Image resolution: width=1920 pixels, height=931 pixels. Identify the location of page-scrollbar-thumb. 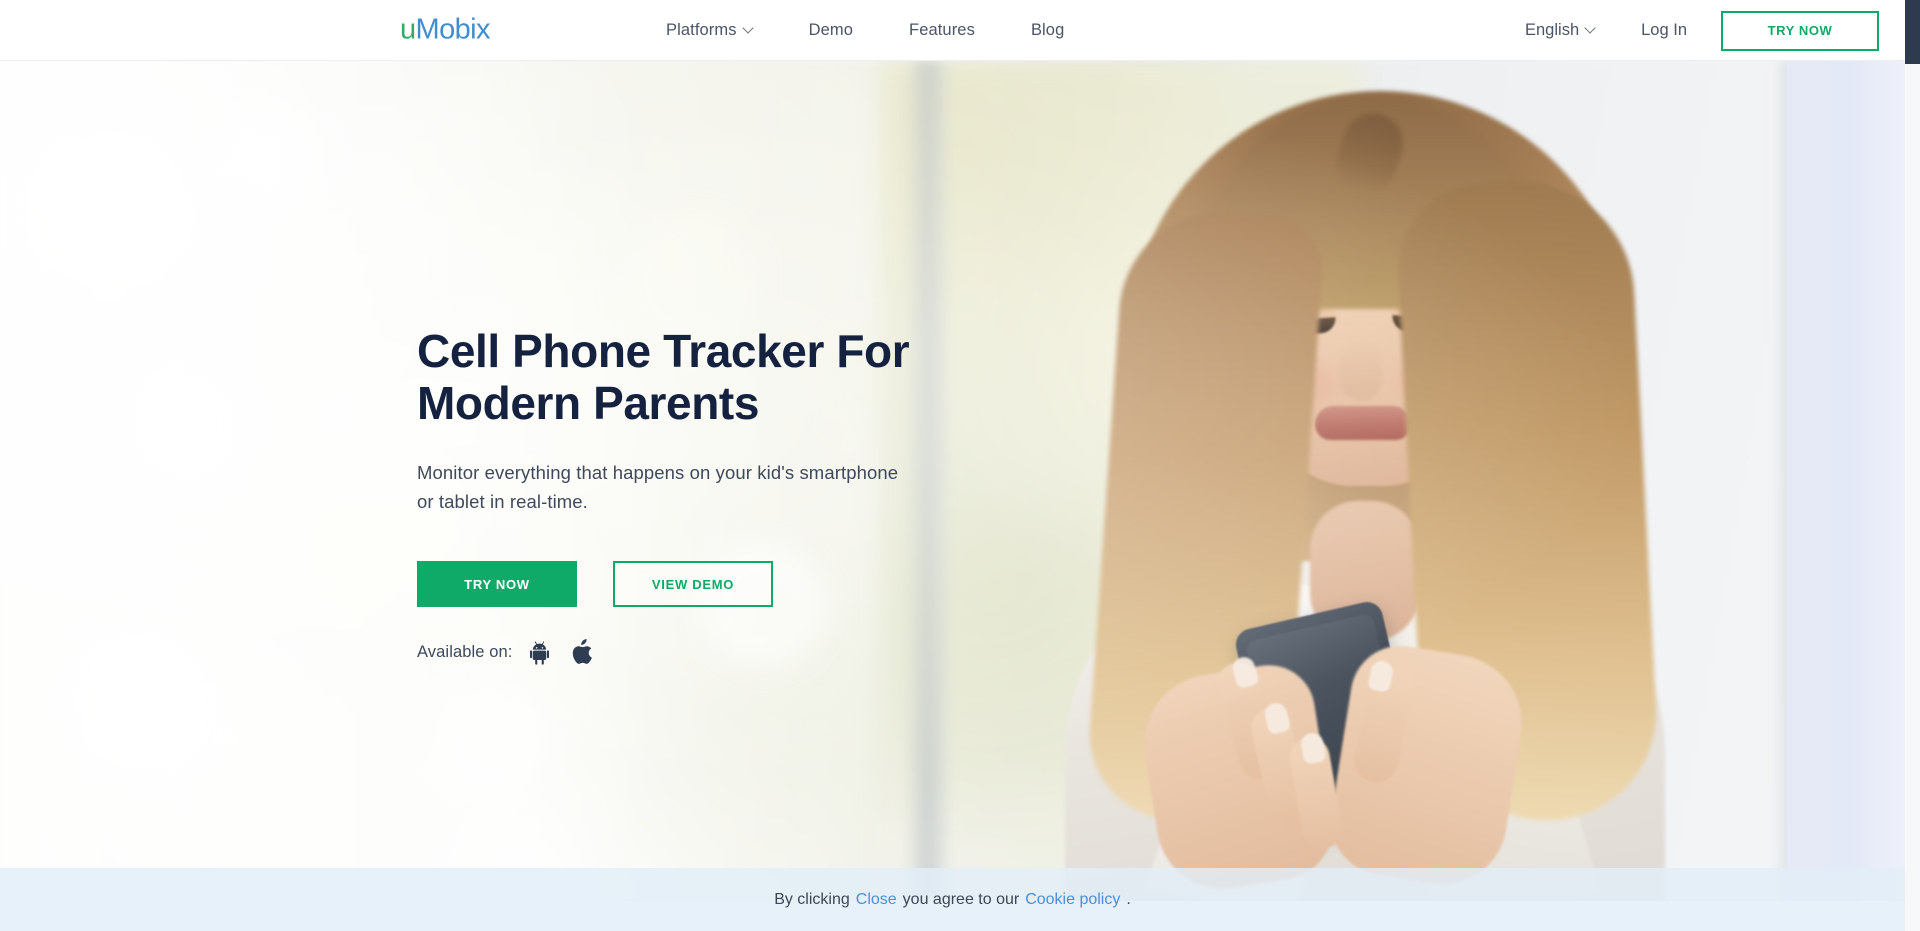
(1912, 32).